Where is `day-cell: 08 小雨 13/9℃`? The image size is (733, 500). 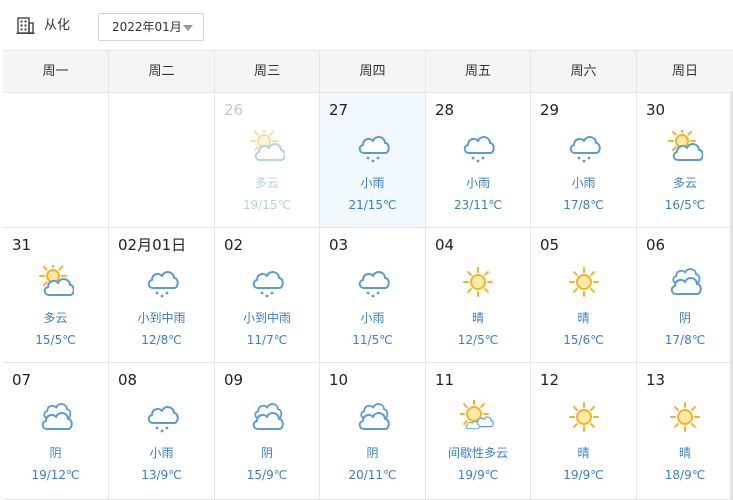
day-cell: 08 小雨 13/9℃ is located at coordinates (161, 431).